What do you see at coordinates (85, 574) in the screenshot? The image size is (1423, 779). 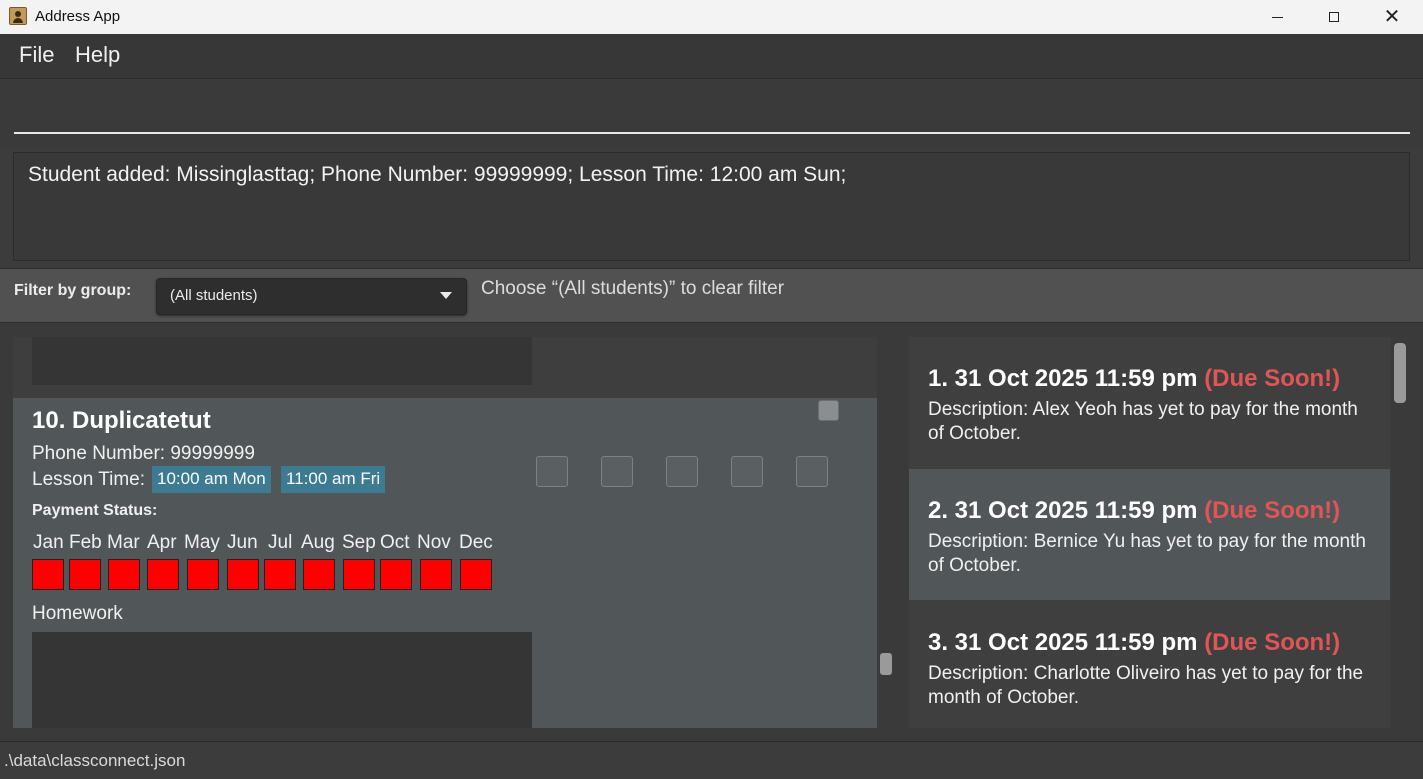 I see `payment-box-feb` at bounding box center [85, 574].